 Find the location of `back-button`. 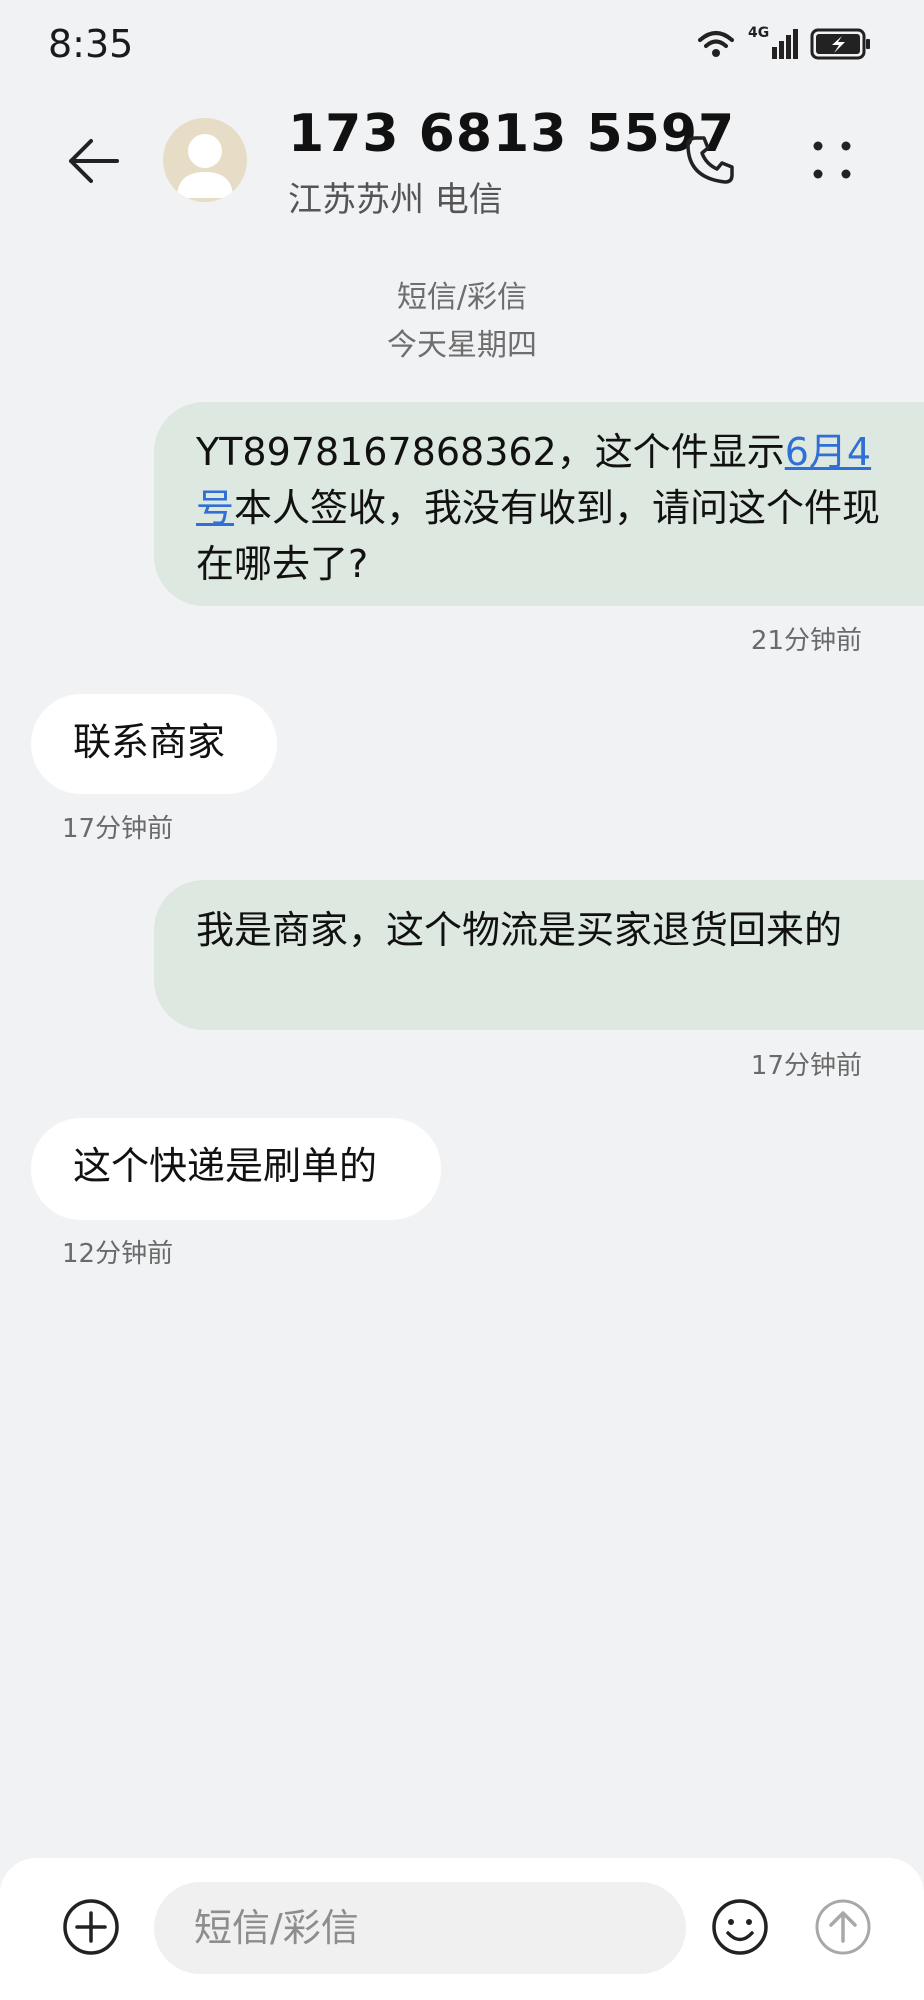

back-button is located at coordinates (93, 161).